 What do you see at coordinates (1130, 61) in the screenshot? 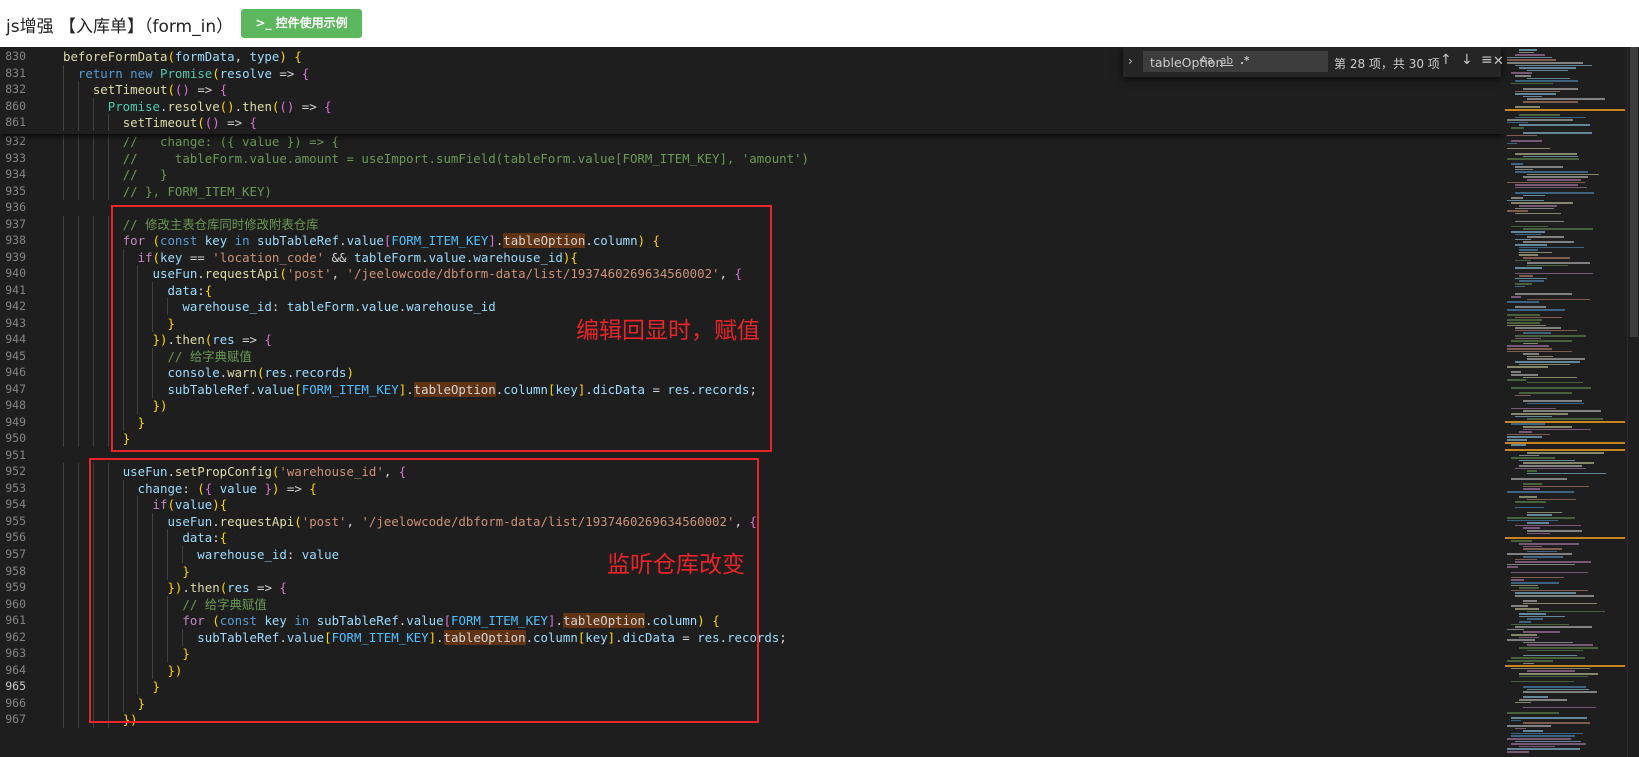
I see `toggle-replace-chevron-icon: ›` at bounding box center [1130, 61].